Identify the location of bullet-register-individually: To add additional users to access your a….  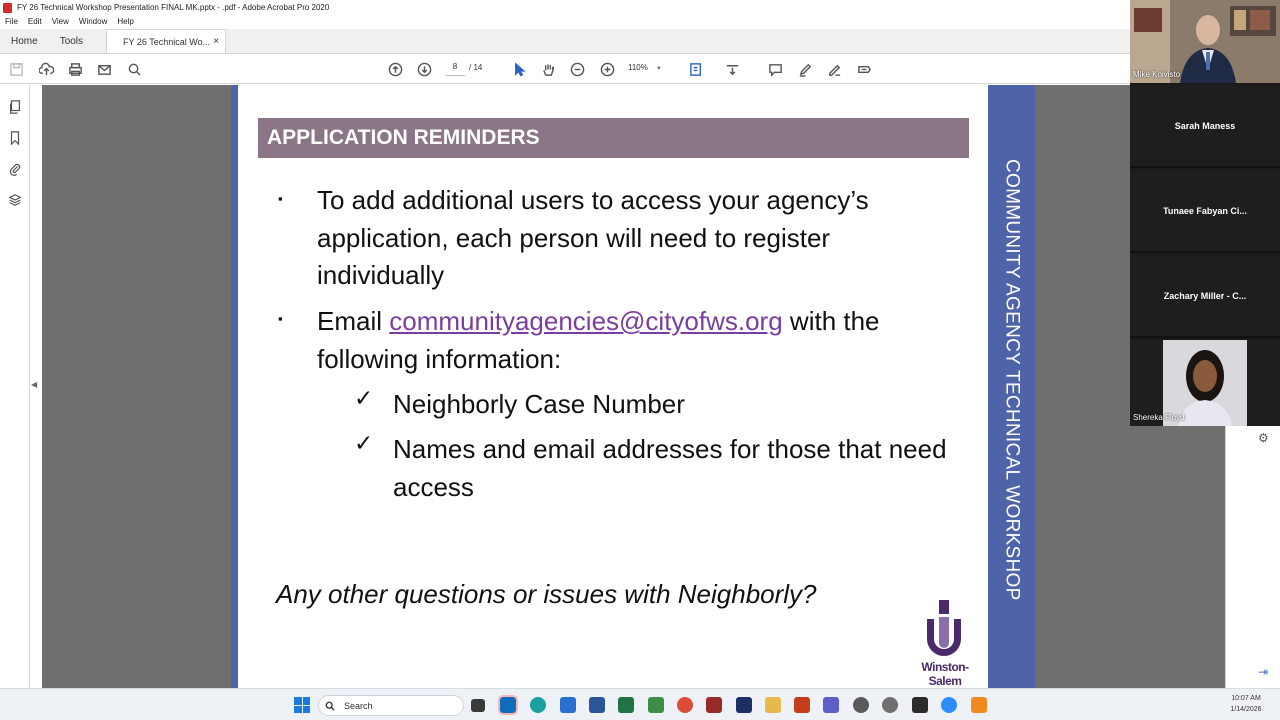
(593, 237).